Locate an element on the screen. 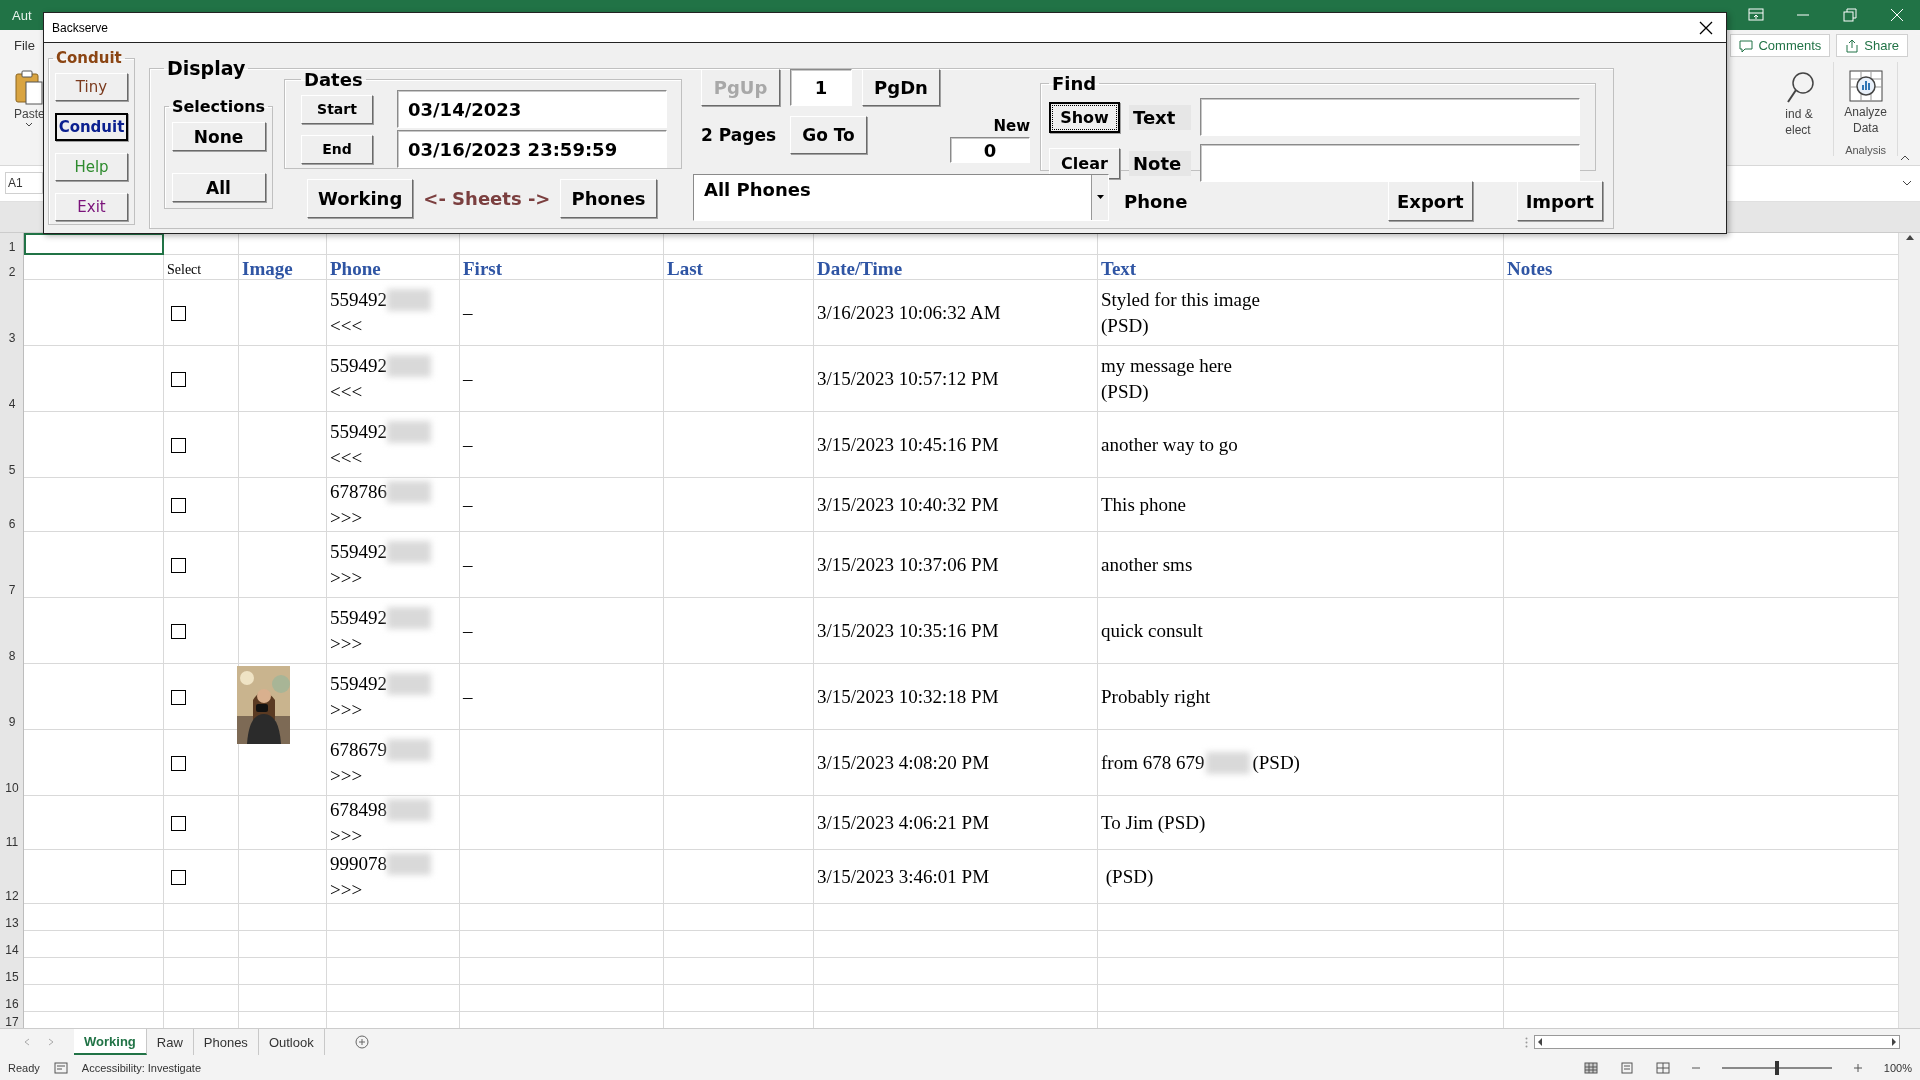 Image resolution: width=1920 pixels, height=1080 pixels. share-button: Share is located at coordinates (1872, 46).